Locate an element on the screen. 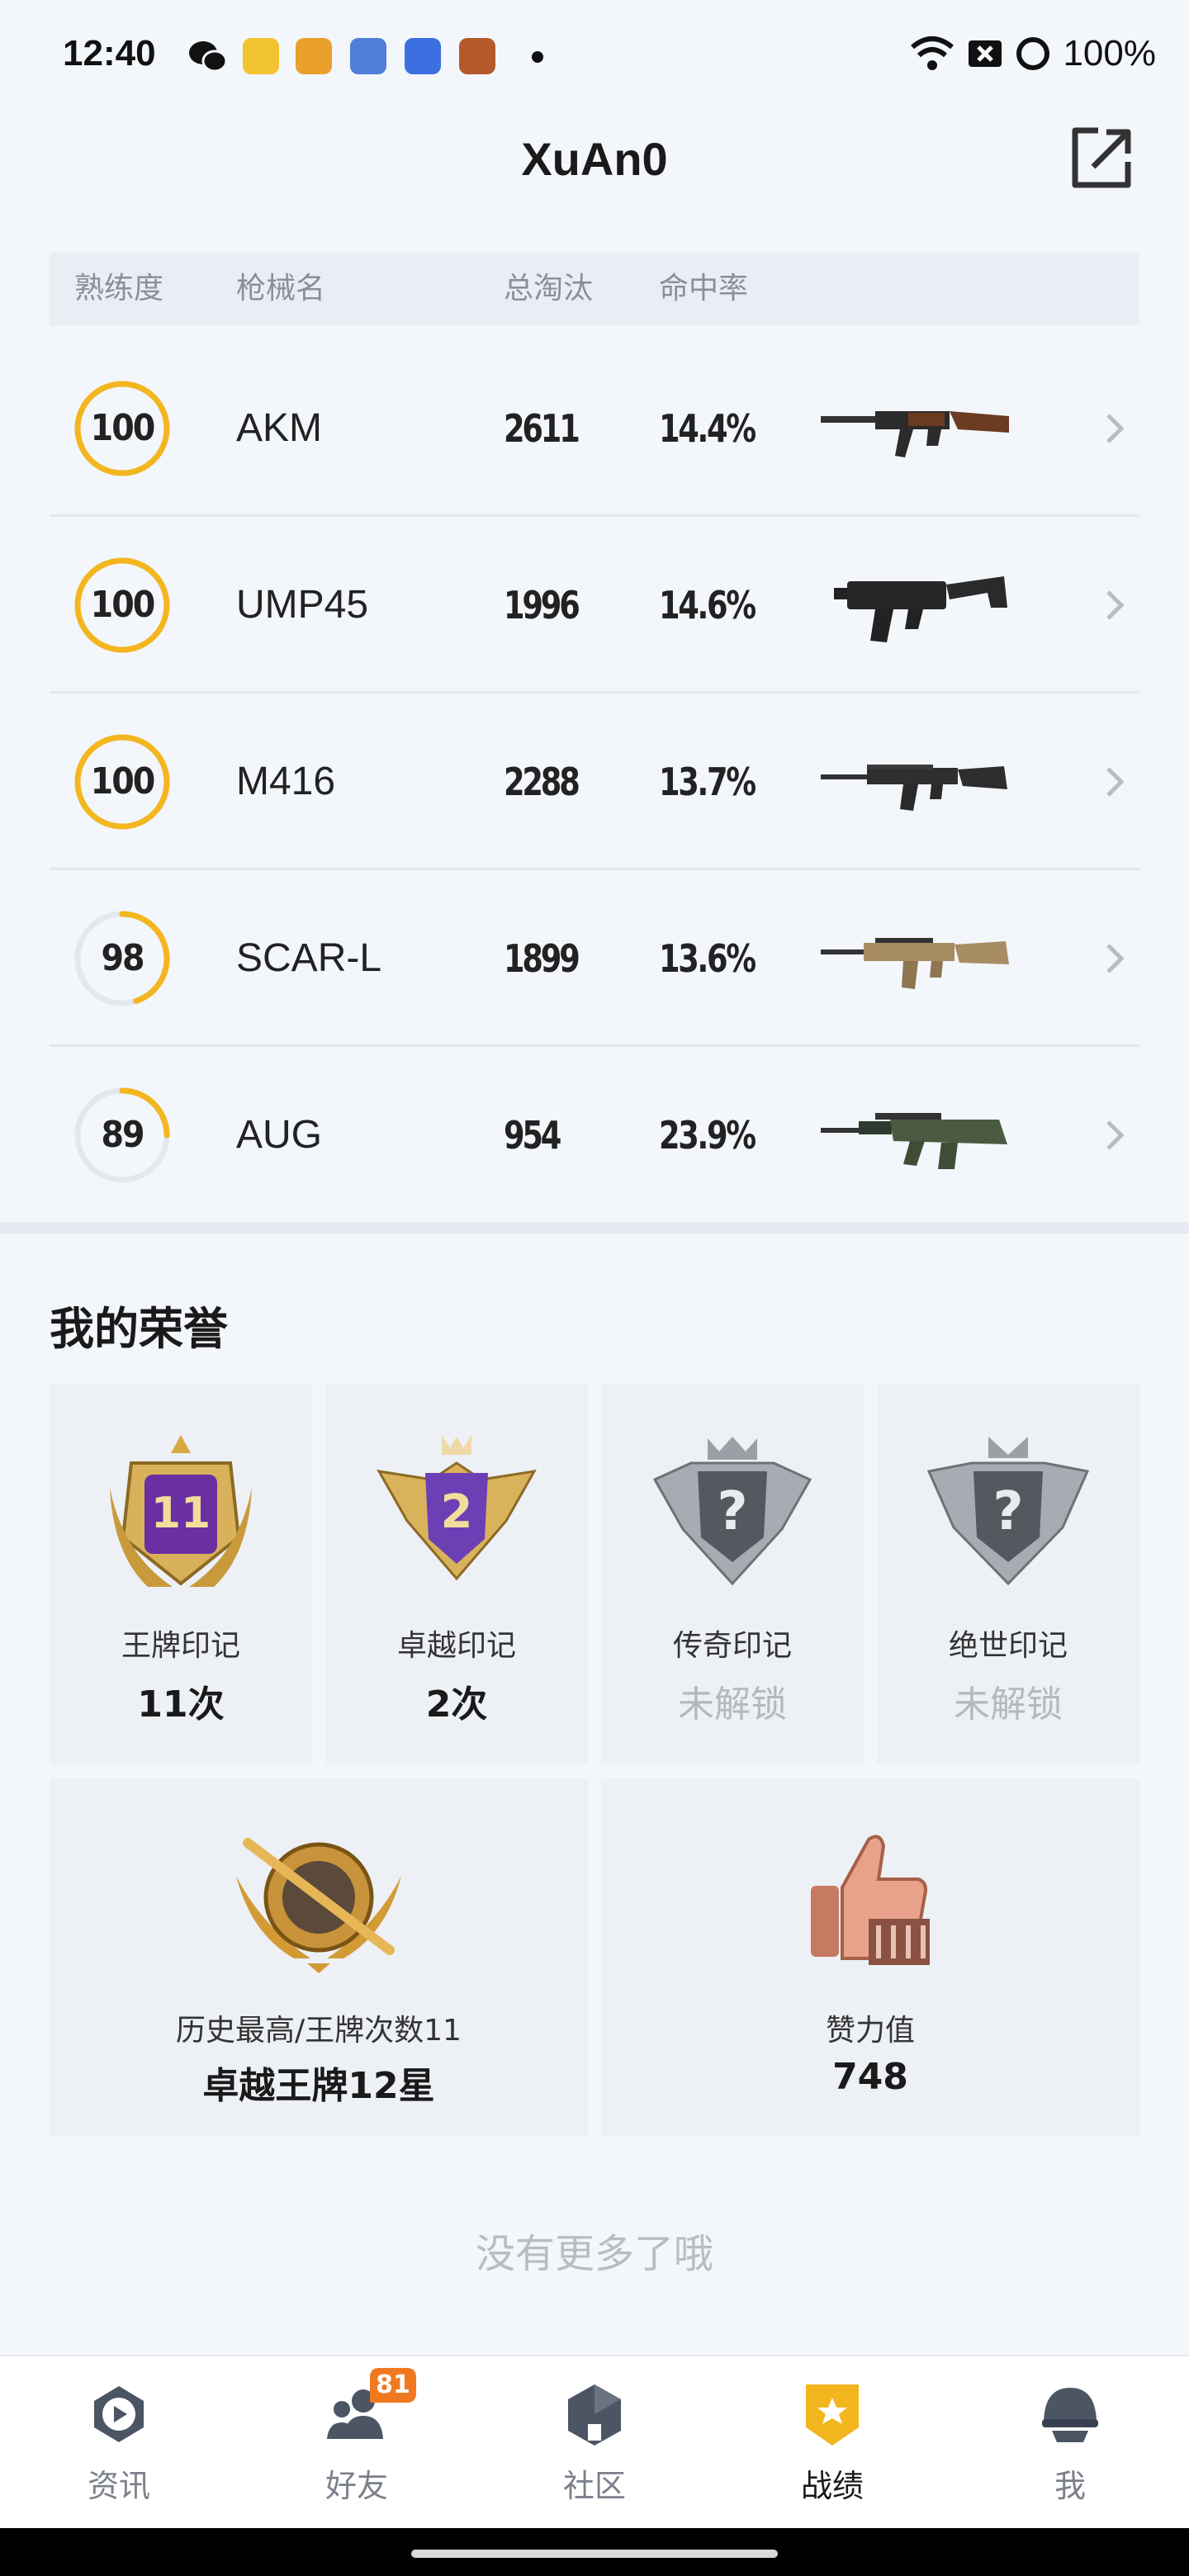 Image resolution: width=1189 pixels, height=2576 pixels. ump45-smg-icon is located at coordinates (920, 609).